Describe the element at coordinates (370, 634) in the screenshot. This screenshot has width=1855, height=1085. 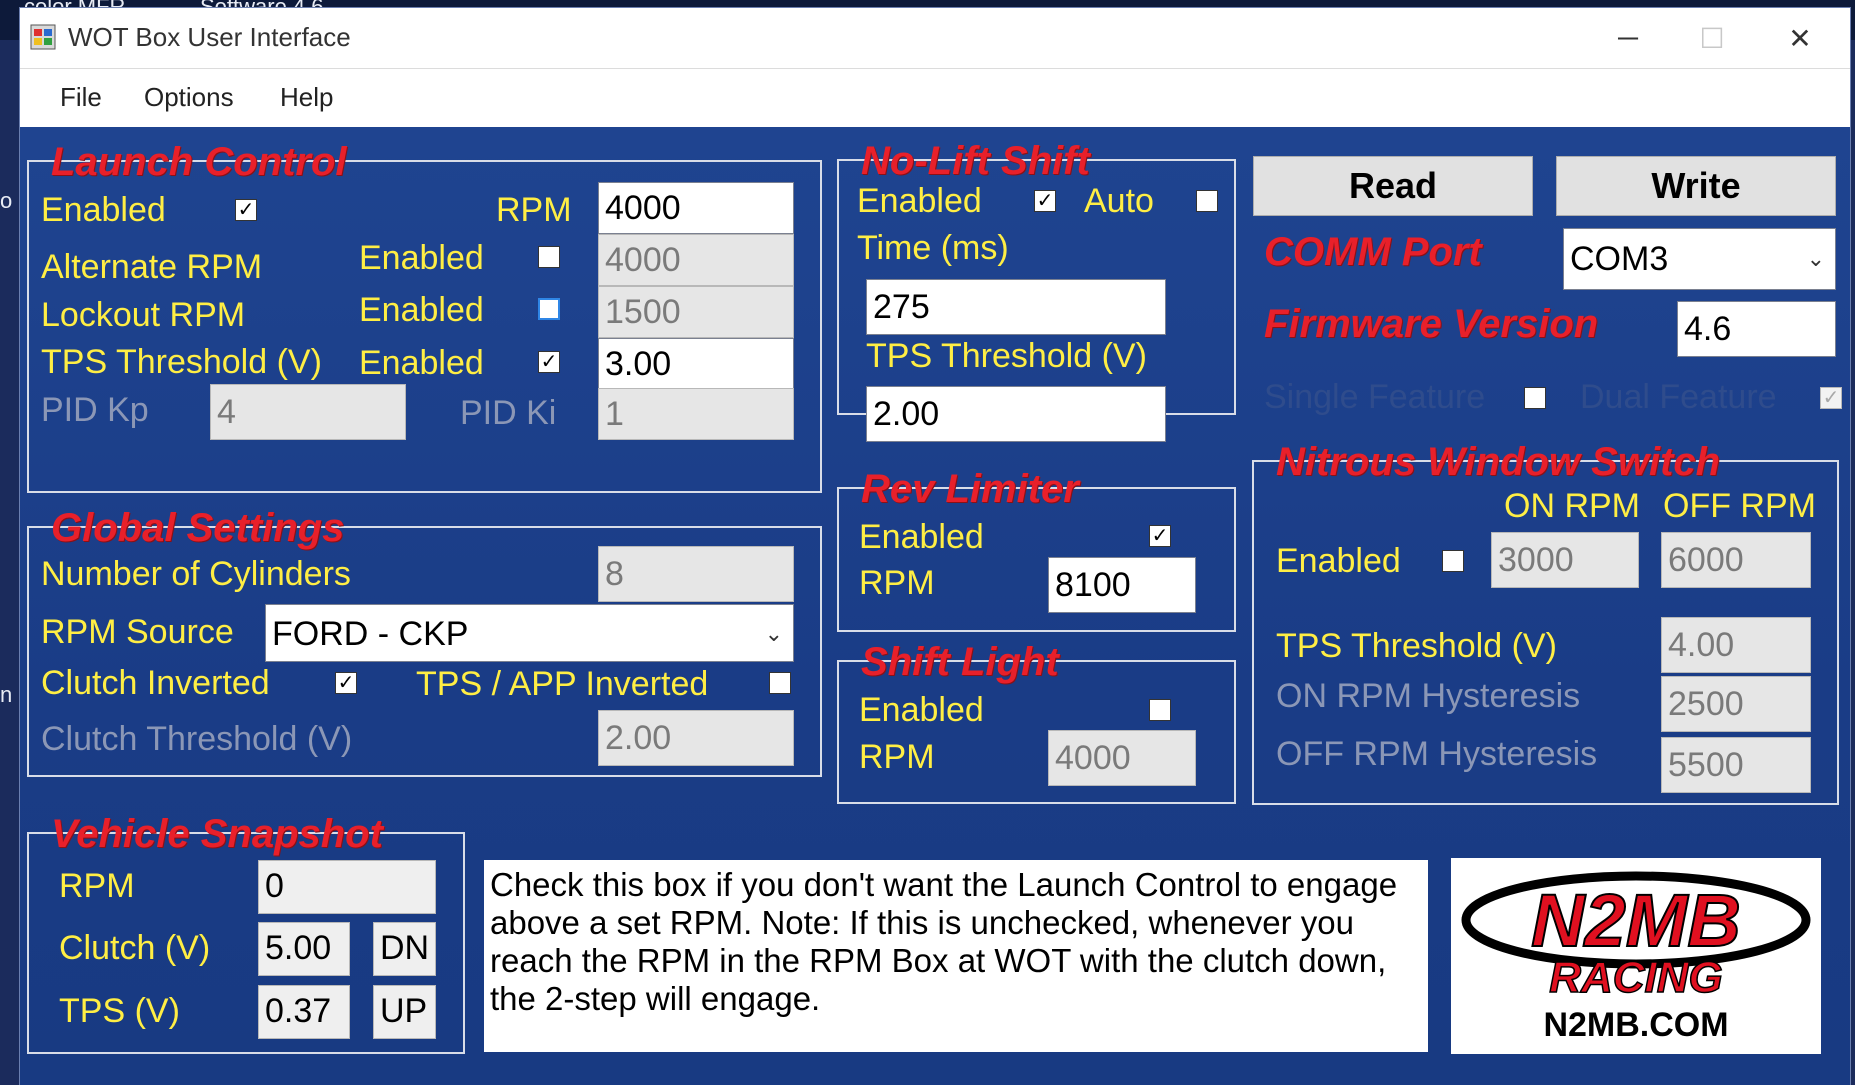
I see `rpm-source-value: FORD - CKP` at that location.